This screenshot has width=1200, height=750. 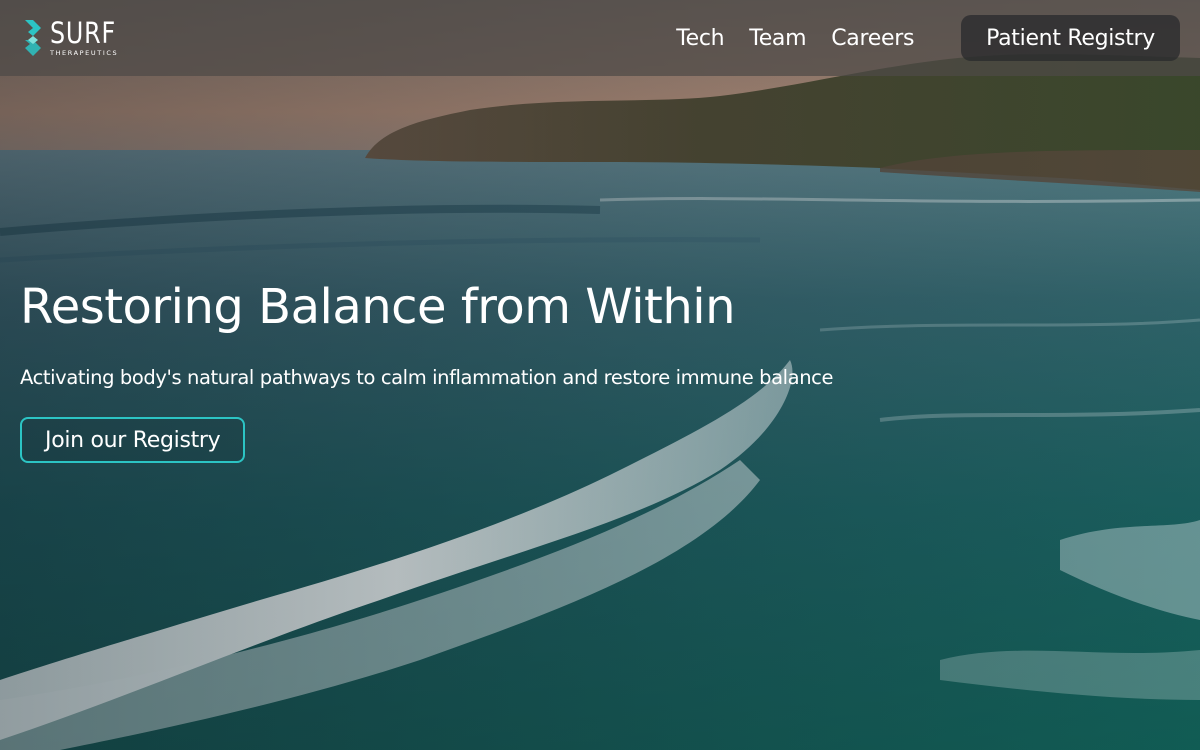 What do you see at coordinates (83, 33) in the screenshot?
I see `brand-name: SURF` at bounding box center [83, 33].